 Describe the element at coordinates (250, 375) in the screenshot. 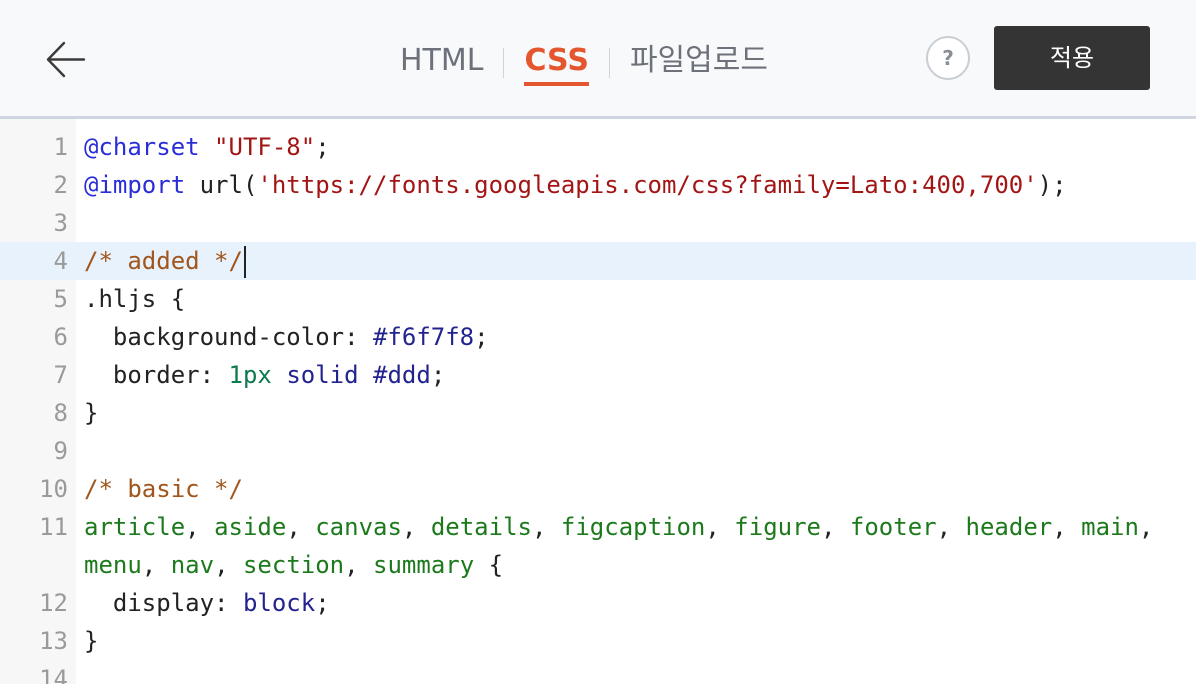

I see `code-token: 1px` at that location.